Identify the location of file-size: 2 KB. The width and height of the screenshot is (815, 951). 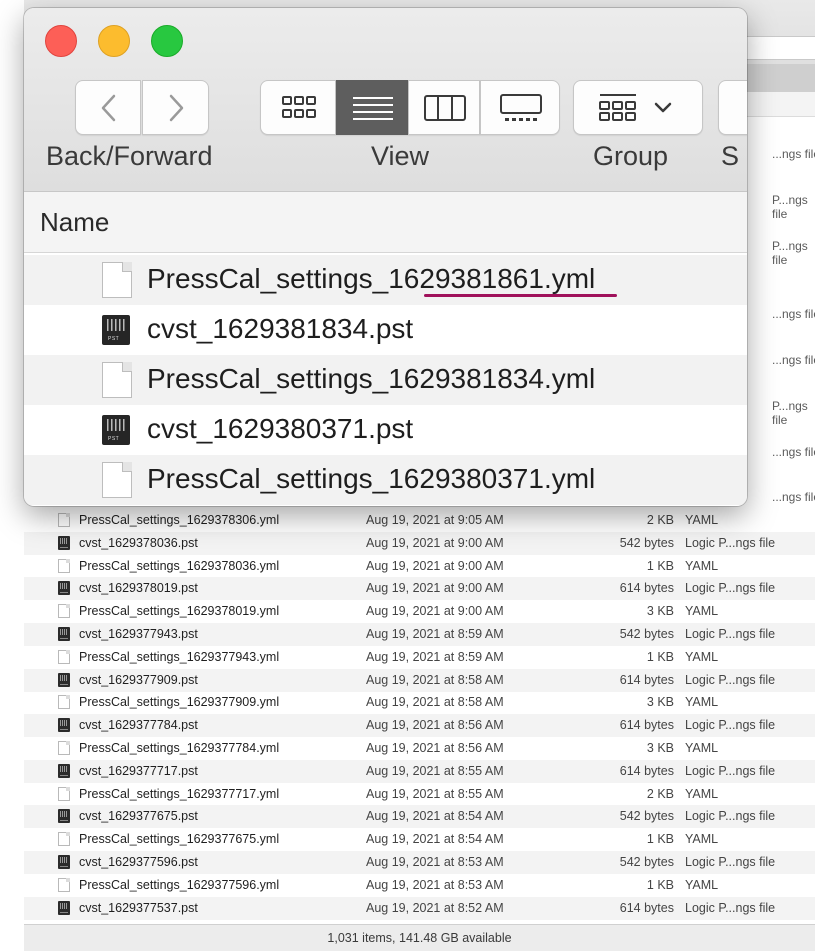
(660, 793).